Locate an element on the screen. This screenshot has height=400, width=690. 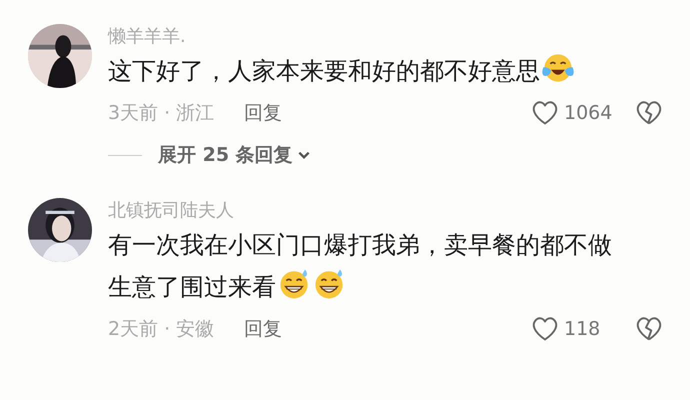
like-count: 1064 is located at coordinates (589, 113).